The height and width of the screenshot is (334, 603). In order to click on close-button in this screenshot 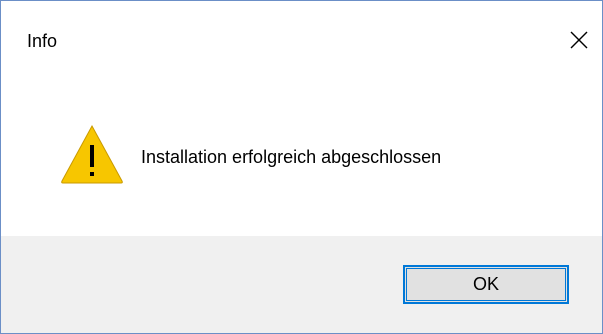, I will do `click(579, 40)`.